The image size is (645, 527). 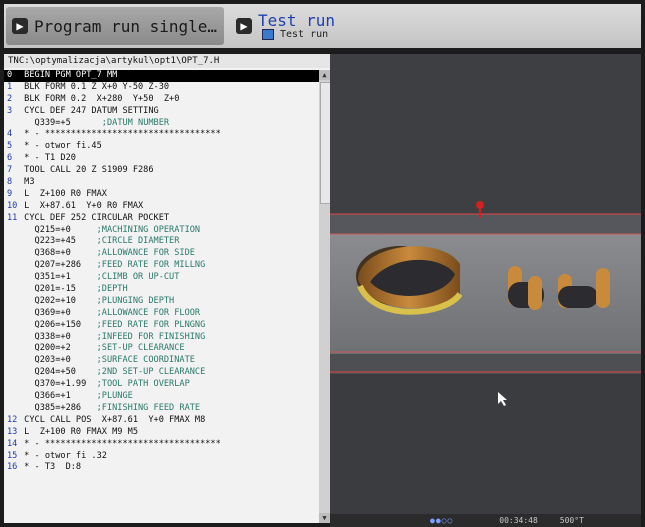 What do you see at coordinates (161, 433) in the screenshot?
I see `program-line: 13 L Z+100 R0 FMAX M9 M5` at bounding box center [161, 433].